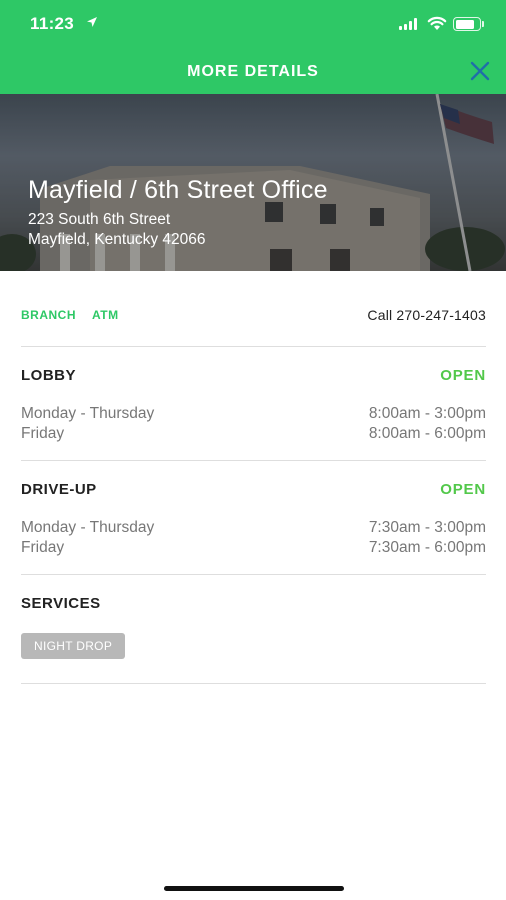 This screenshot has width=506, height=900. What do you see at coordinates (253, 629) in the screenshot?
I see `services-section: SERVICES NIGHT DROP` at bounding box center [253, 629].